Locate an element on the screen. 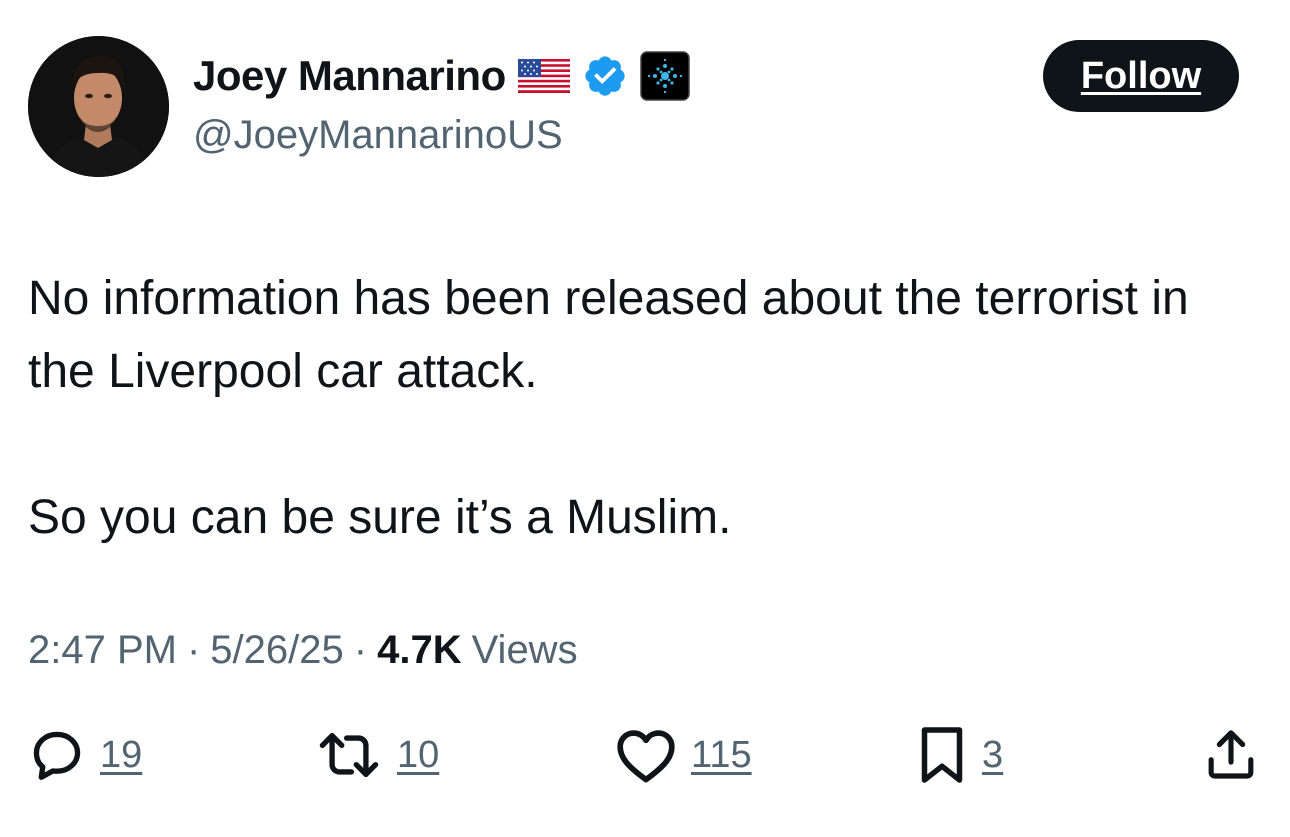 This screenshot has height=837, width=1290. tweet-line: So you can be sure it’s a Muslim. is located at coordinates (380, 517).